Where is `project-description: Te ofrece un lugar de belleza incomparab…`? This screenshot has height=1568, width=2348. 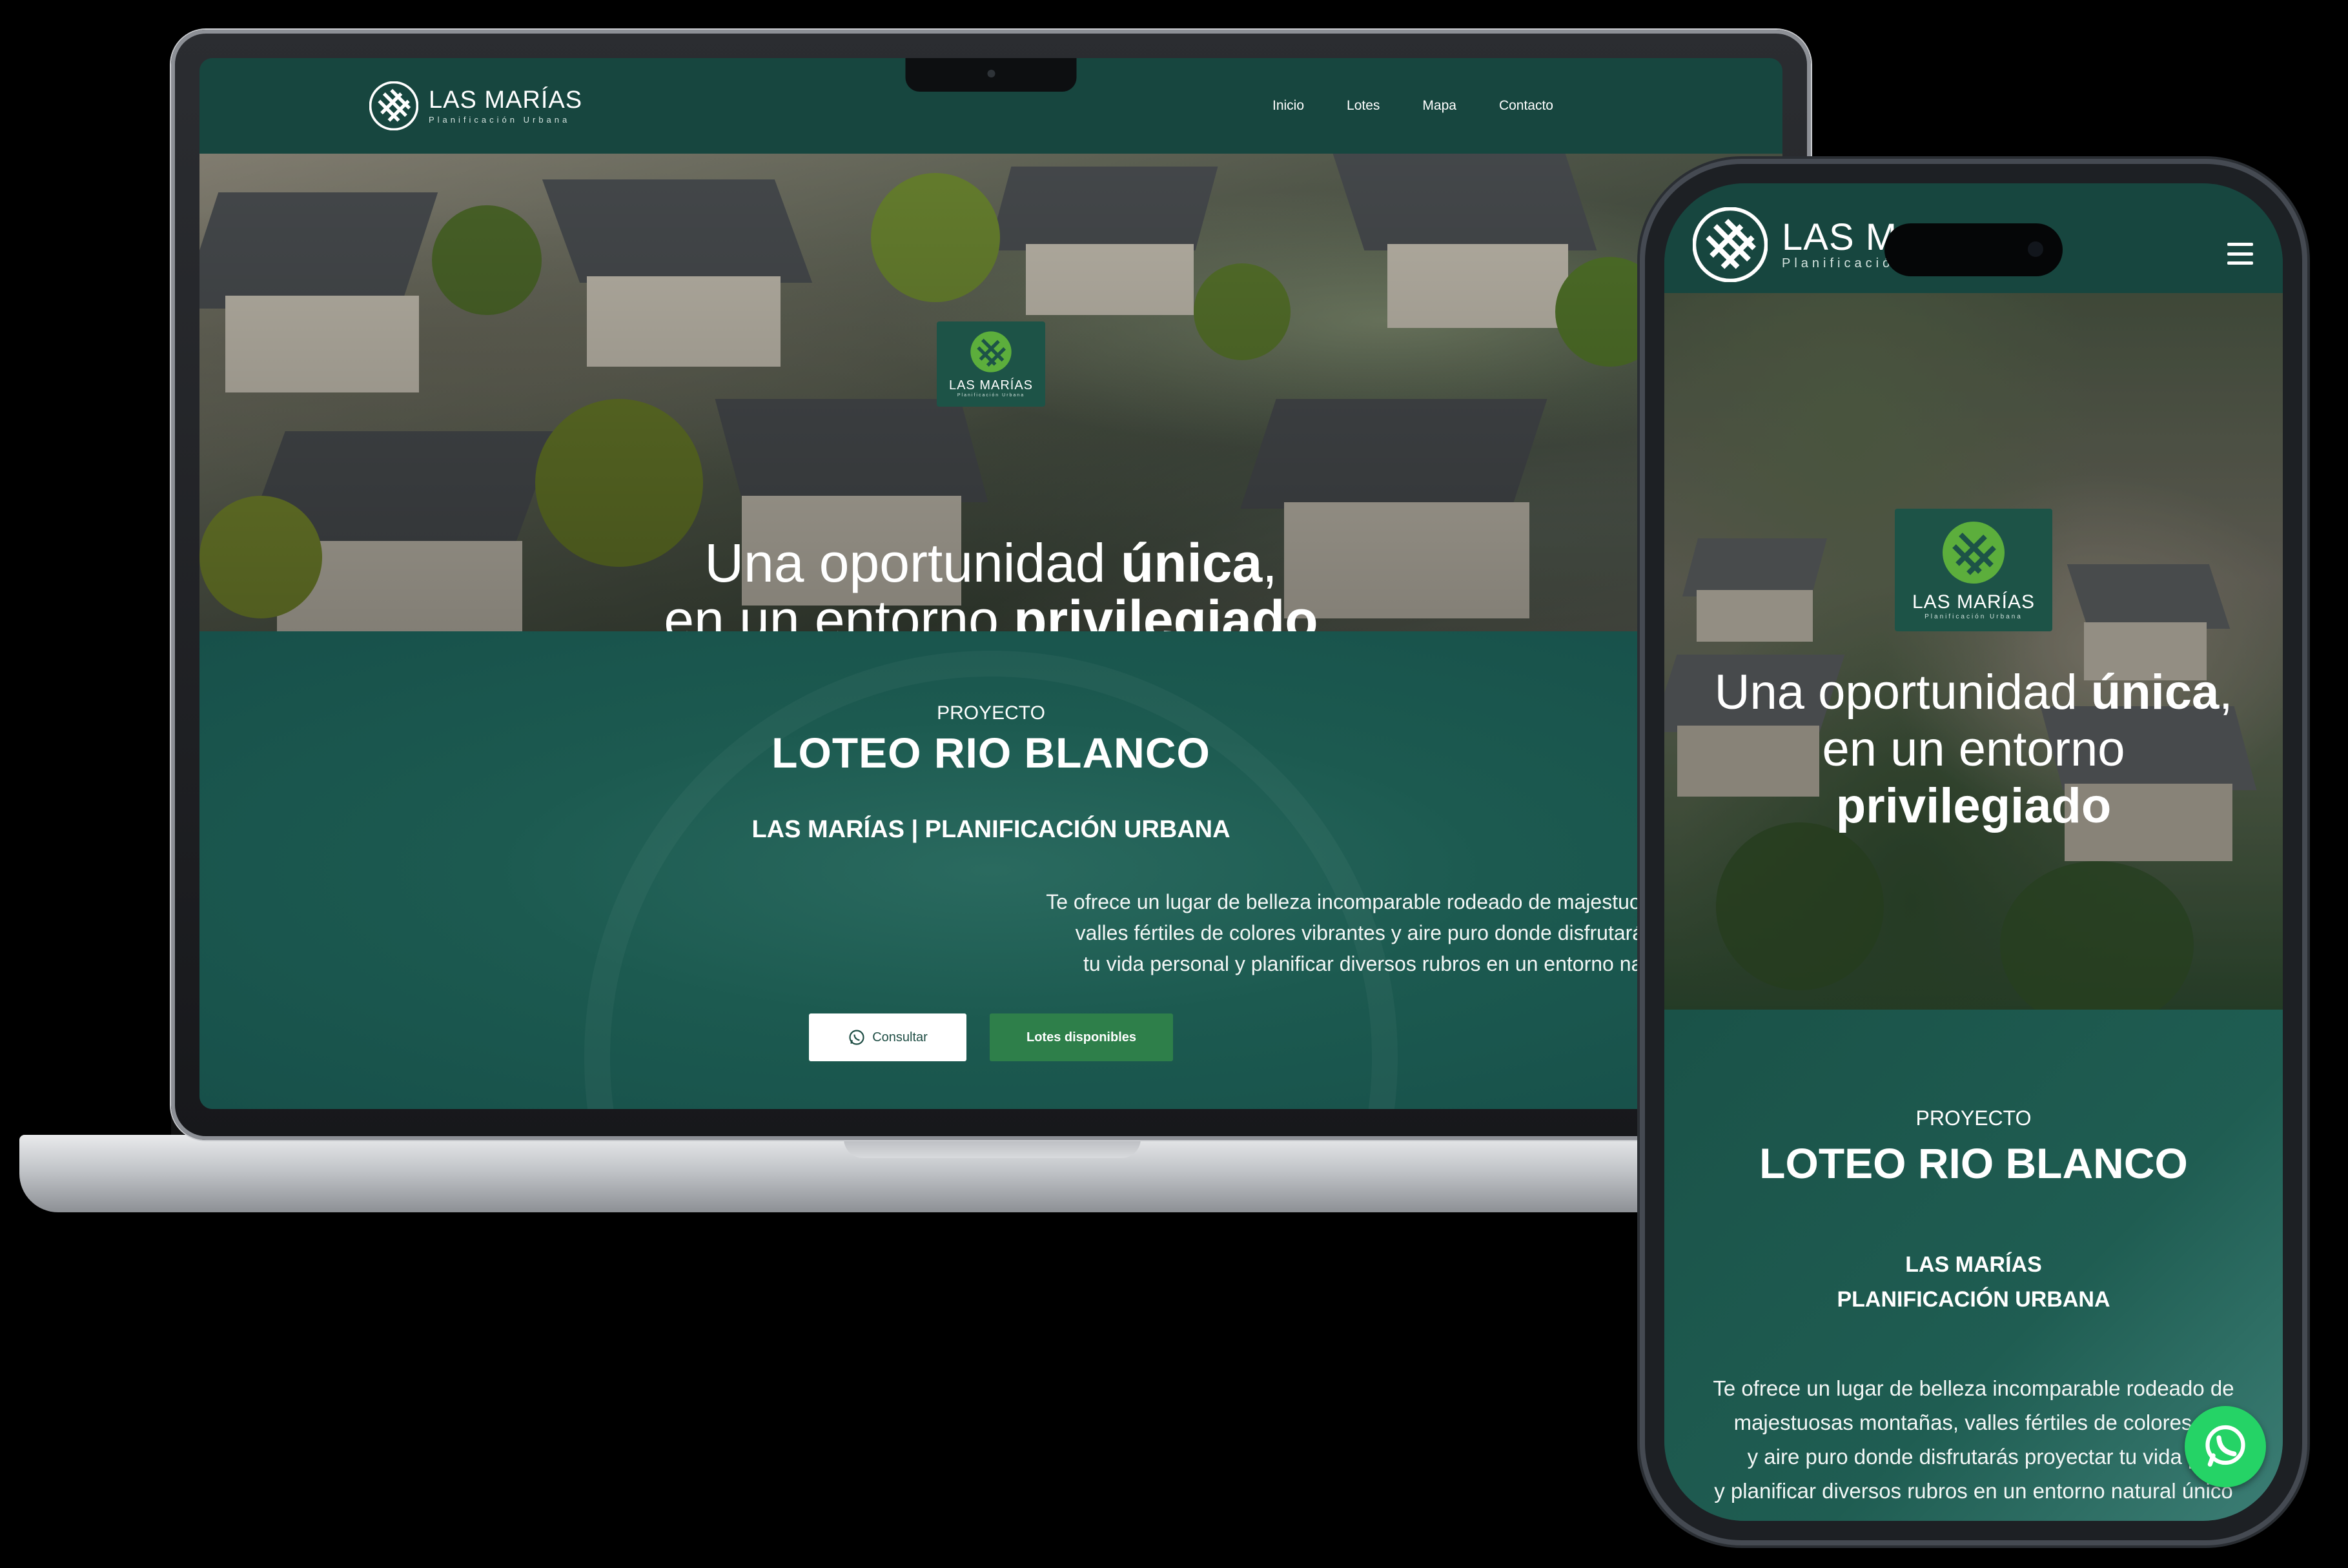 project-description: Te ofrece un lugar de belleza incomparab… is located at coordinates (1973, 1439).